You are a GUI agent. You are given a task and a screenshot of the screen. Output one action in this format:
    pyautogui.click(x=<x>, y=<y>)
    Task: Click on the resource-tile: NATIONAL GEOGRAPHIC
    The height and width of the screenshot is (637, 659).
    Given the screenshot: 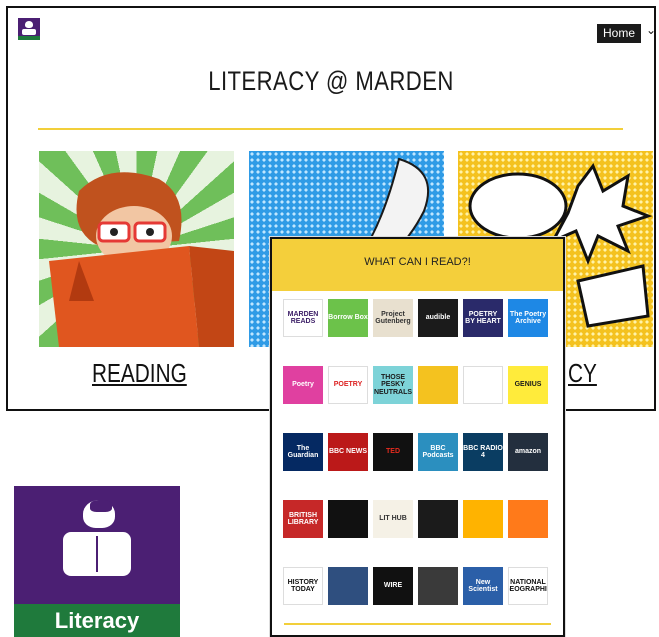 What is the action you would take?
    pyautogui.click(x=529, y=593)
    